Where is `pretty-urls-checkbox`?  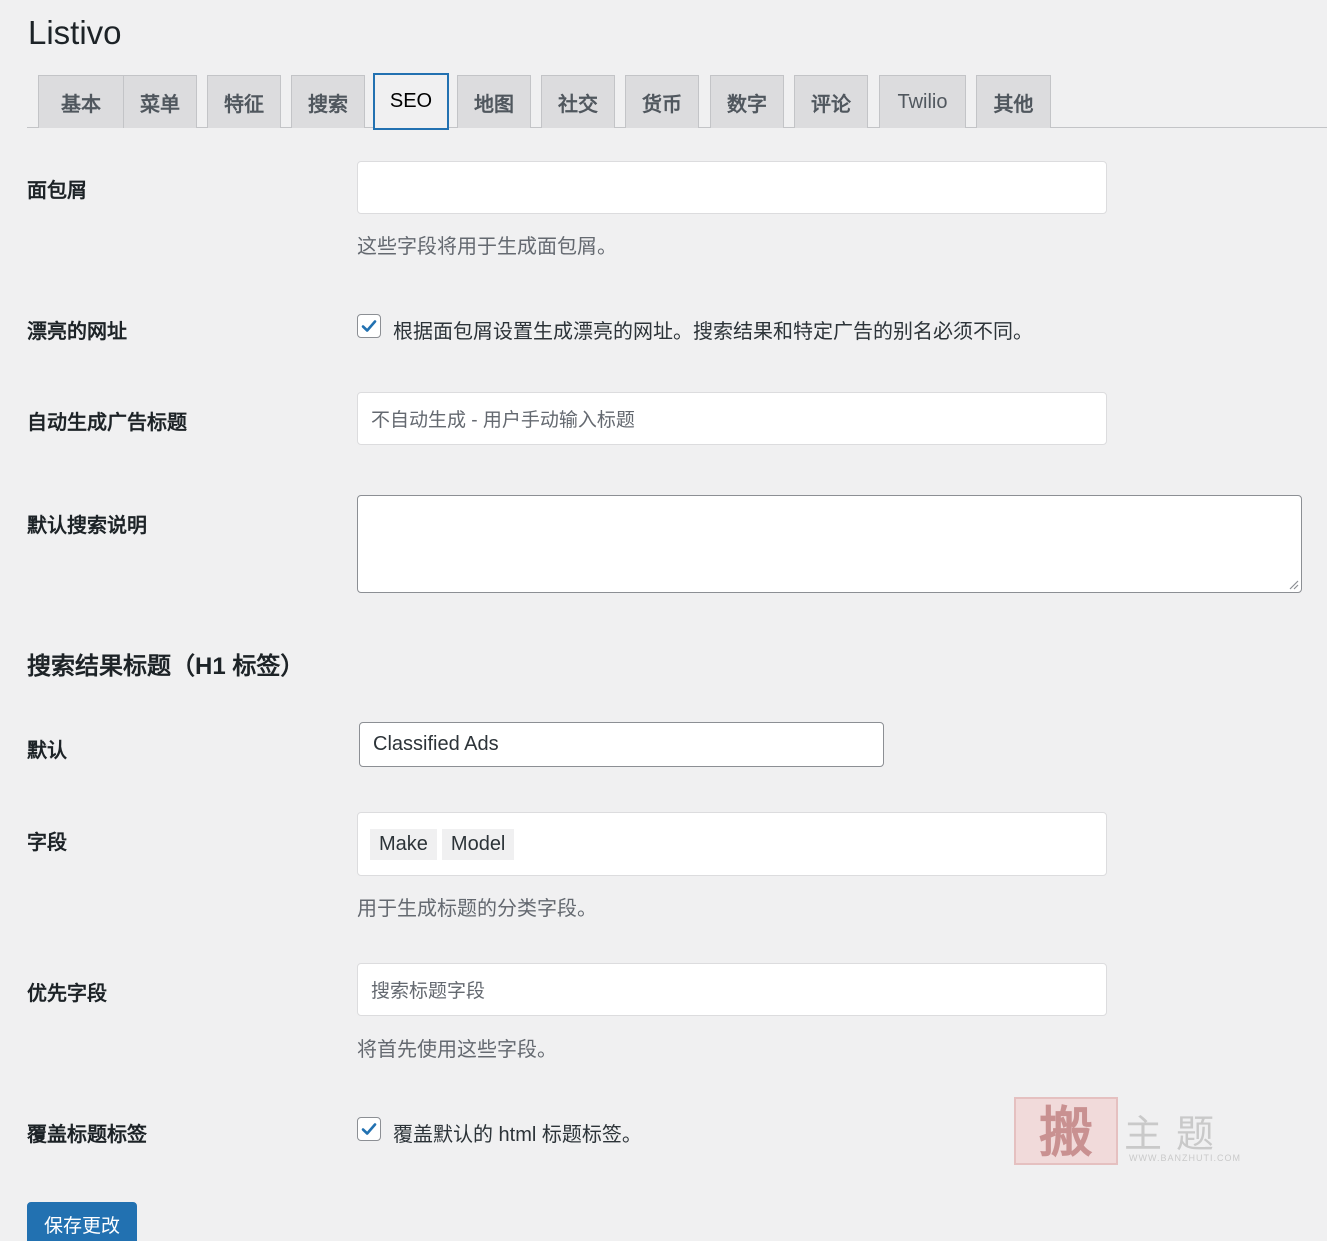
pretty-urls-checkbox is located at coordinates (369, 326).